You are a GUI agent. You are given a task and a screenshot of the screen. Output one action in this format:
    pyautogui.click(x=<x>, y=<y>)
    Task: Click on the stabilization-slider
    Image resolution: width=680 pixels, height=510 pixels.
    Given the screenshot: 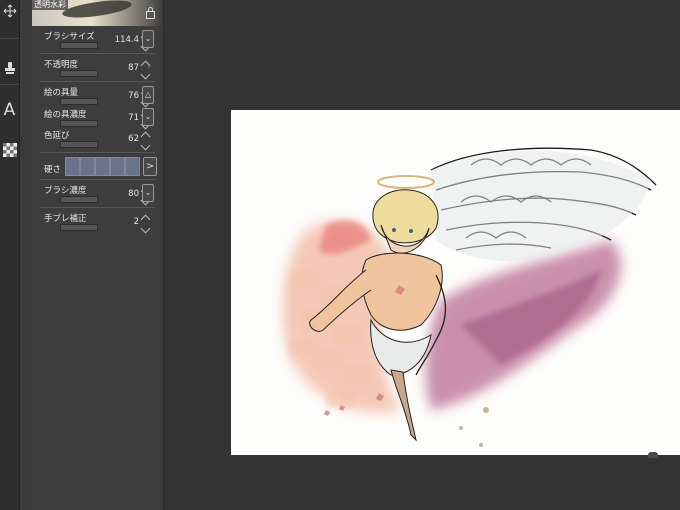 What is the action you would take?
    pyautogui.click(x=79, y=227)
    